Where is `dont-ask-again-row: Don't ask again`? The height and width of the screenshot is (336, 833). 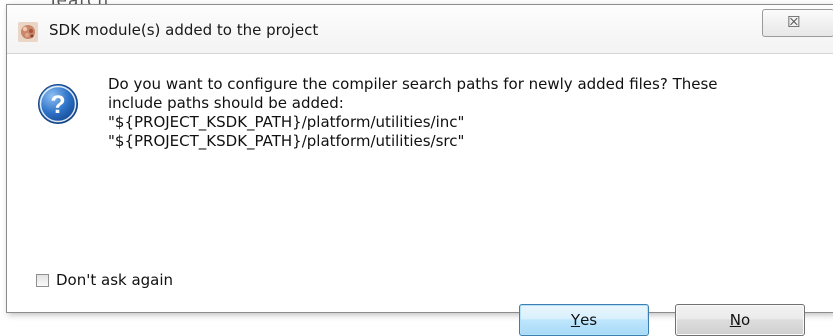 dont-ask-again-row: Don't ask again is located at coordinates (104, 280).